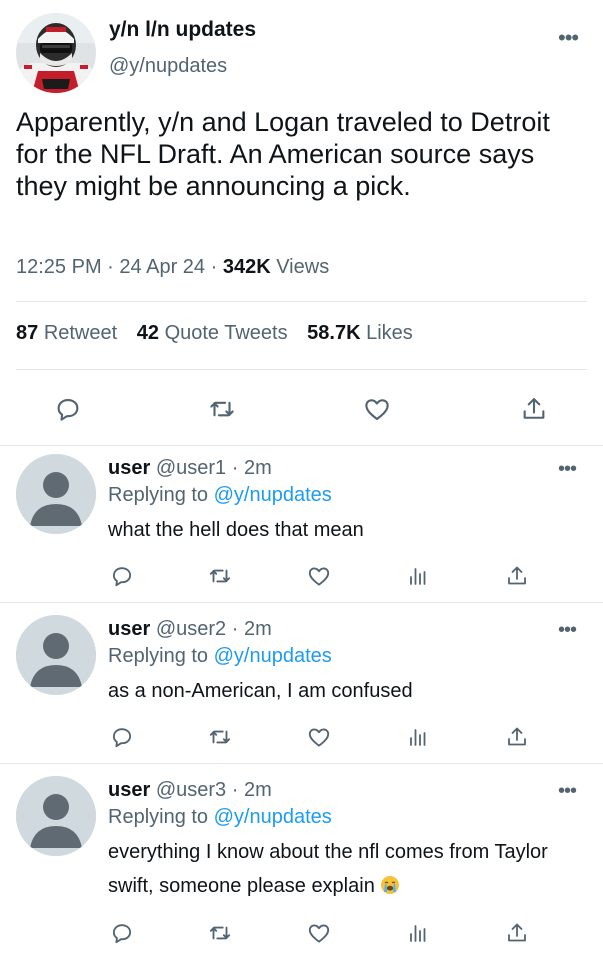  Describe the element at coordinates (80, 333) in the screenshot. I see `retweets-label: Retweet` at that location.